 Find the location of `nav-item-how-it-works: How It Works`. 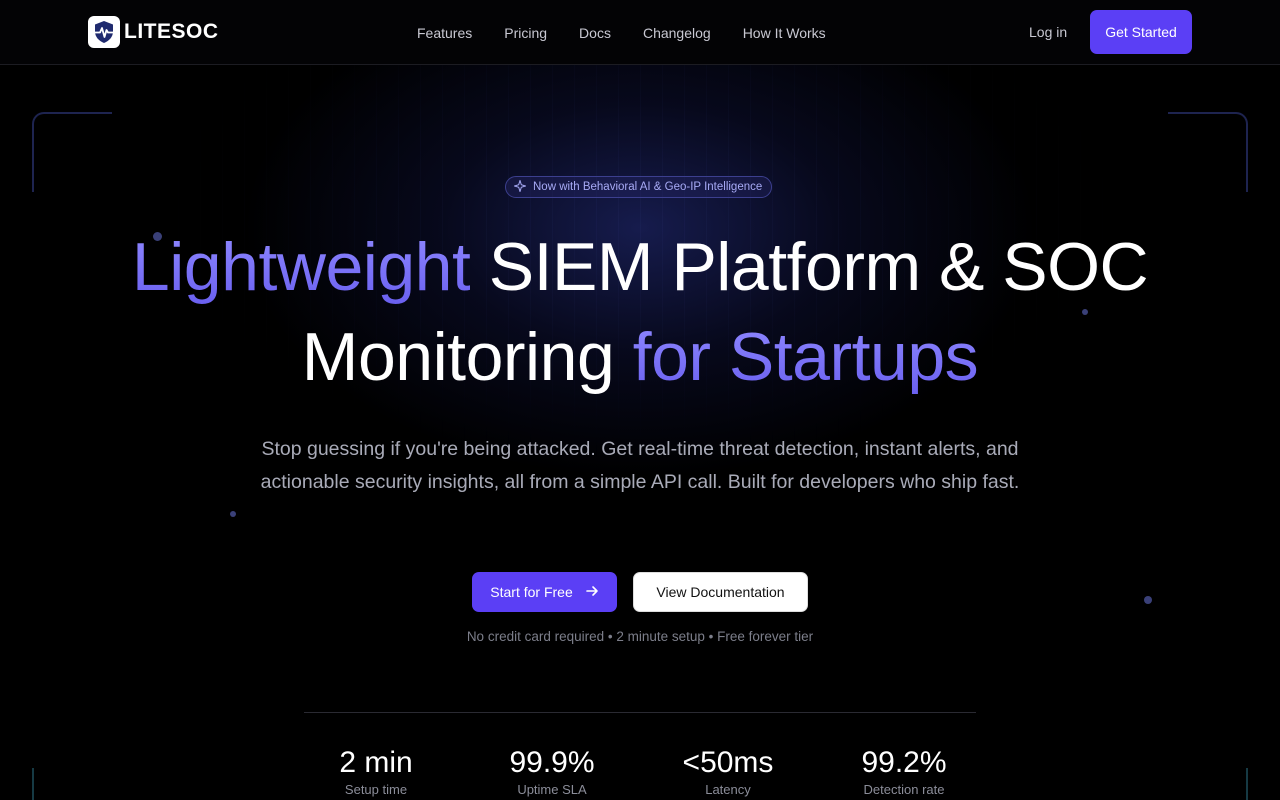

nav-item-how-it-works: How It Works is located at coordinates (784, 33).